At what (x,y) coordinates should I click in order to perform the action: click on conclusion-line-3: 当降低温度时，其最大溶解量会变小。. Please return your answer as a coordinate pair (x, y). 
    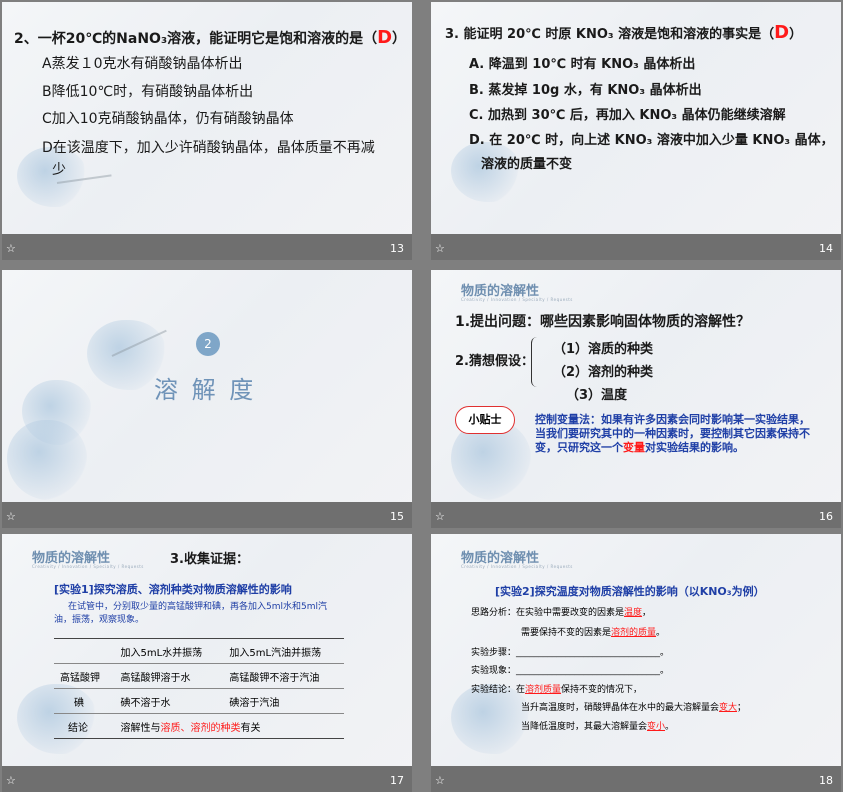
    Looking at the image, I should click on (598, 727).